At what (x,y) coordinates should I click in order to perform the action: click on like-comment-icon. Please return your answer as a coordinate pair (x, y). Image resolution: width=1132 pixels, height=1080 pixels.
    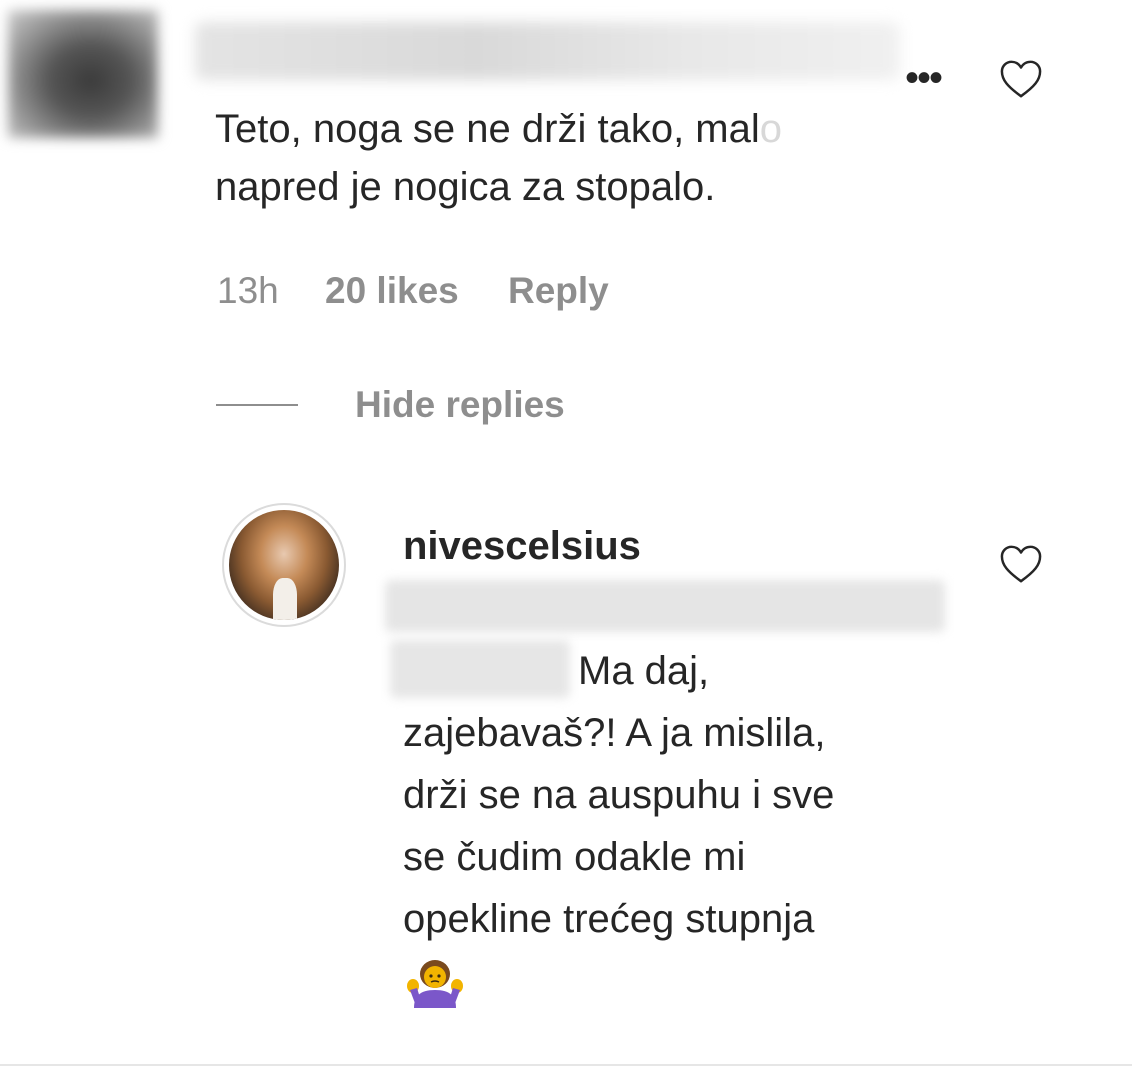
    Looking at the image, I should click on (1021, 79).